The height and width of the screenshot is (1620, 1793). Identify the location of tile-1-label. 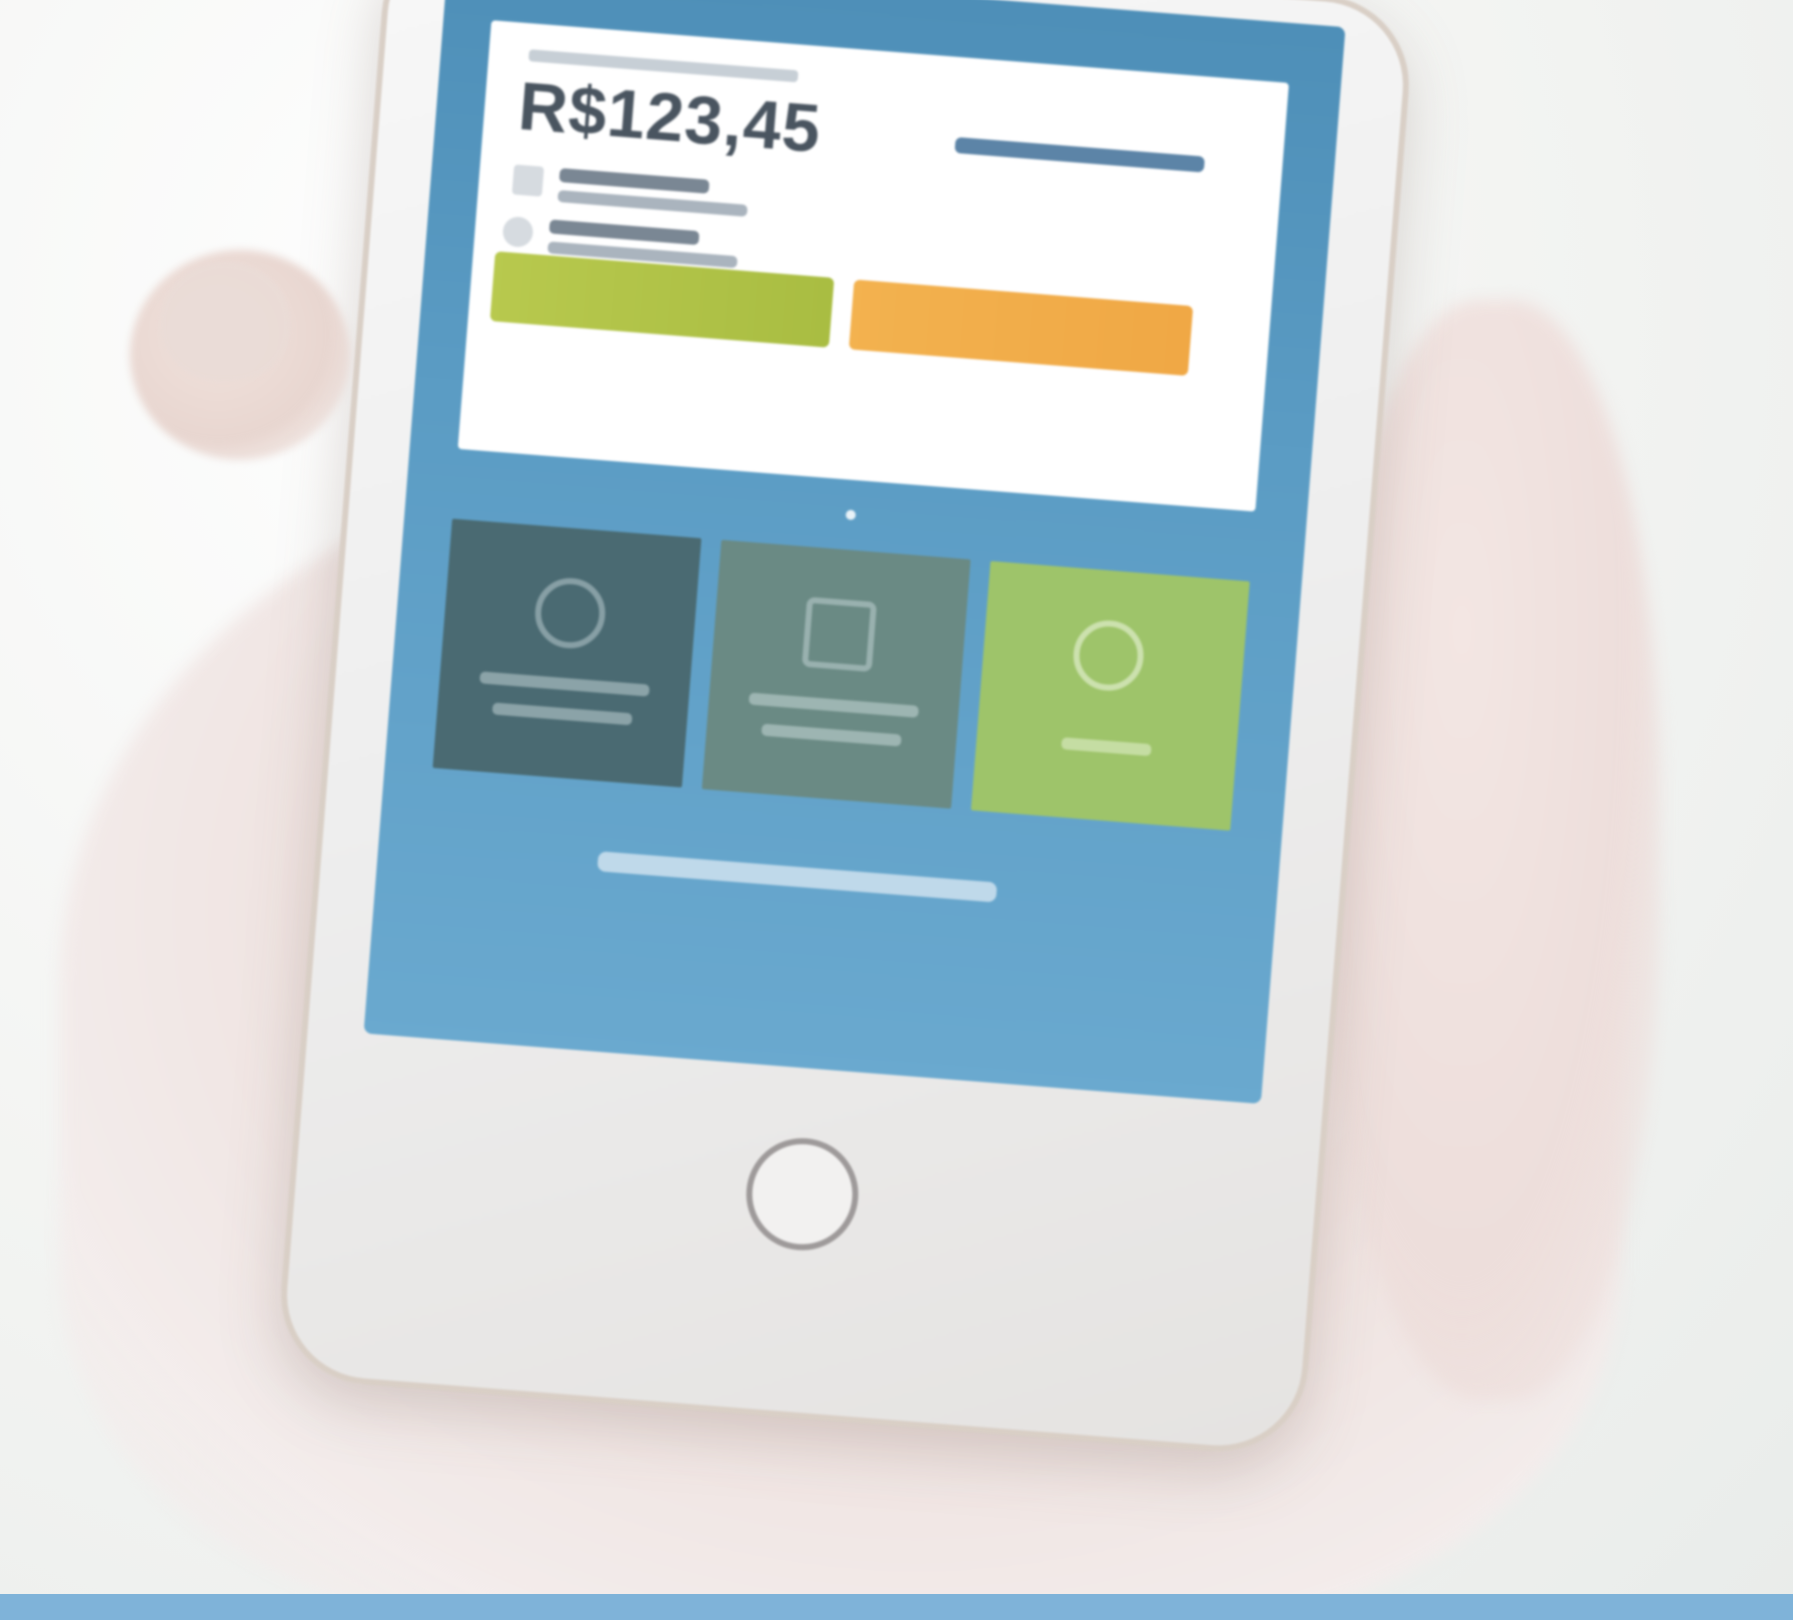
(564, 684).